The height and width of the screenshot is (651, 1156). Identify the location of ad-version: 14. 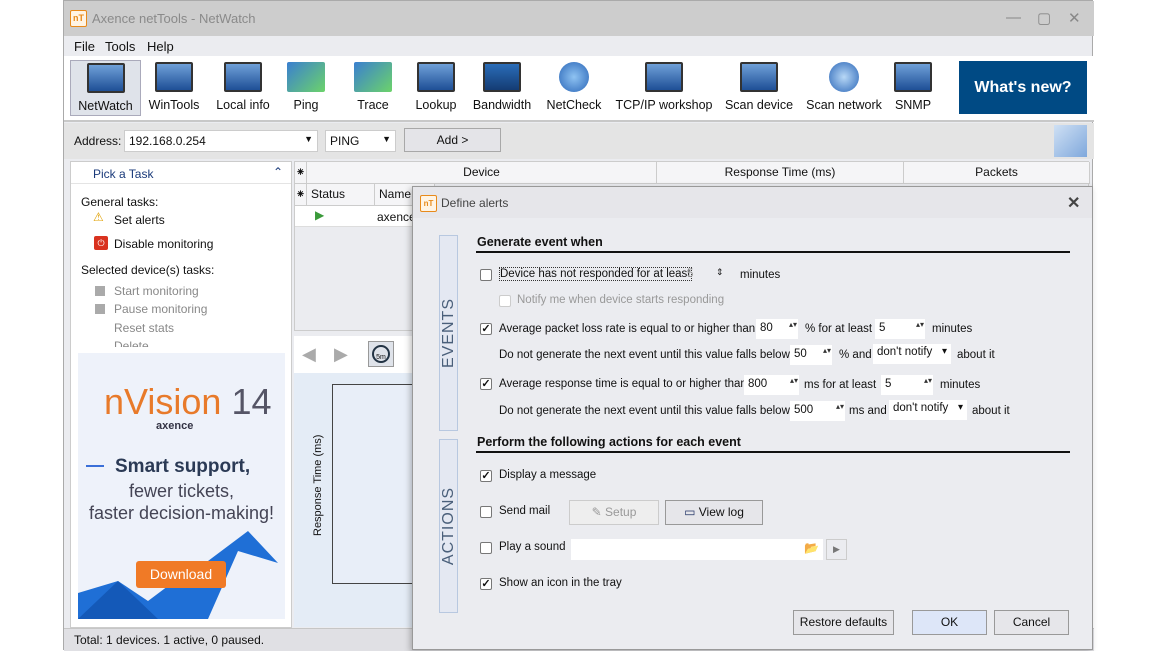
(251, 401).